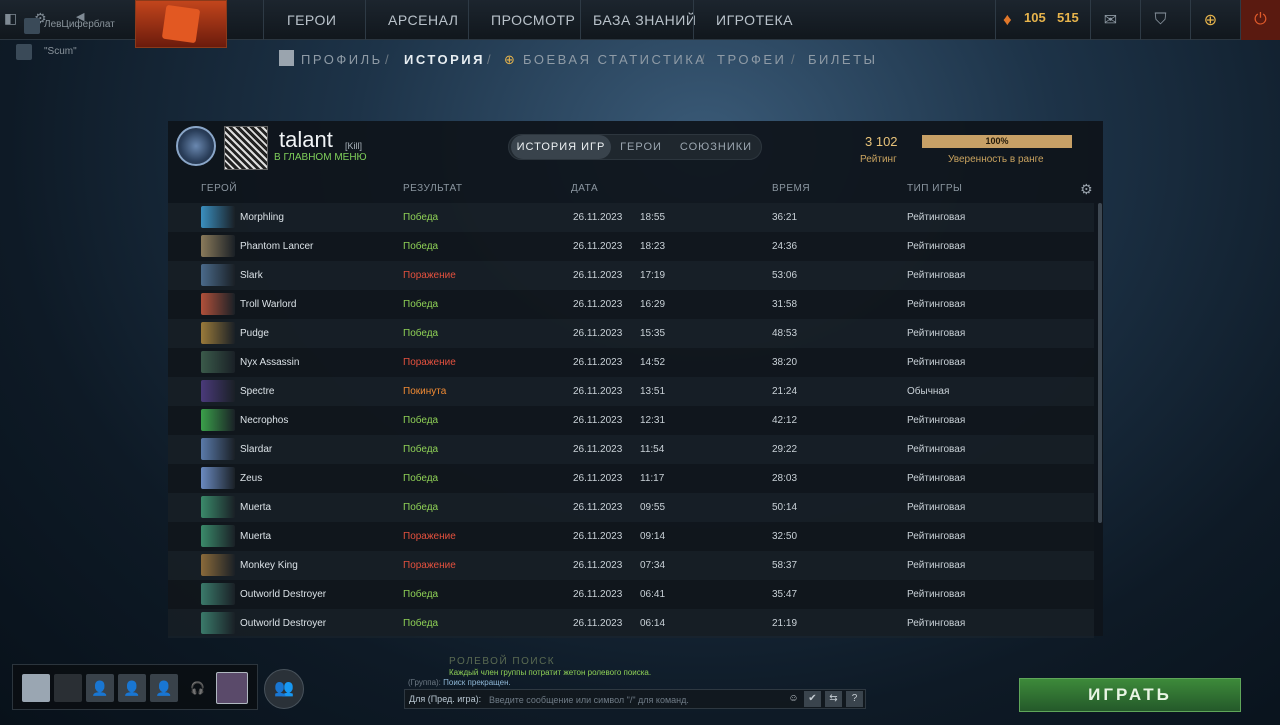 The height and width of the screenshot is (725, 1280). Describe the element at coordinates (793, 699) in the screenshot. I see `emoji-icon: ☺` at that location.